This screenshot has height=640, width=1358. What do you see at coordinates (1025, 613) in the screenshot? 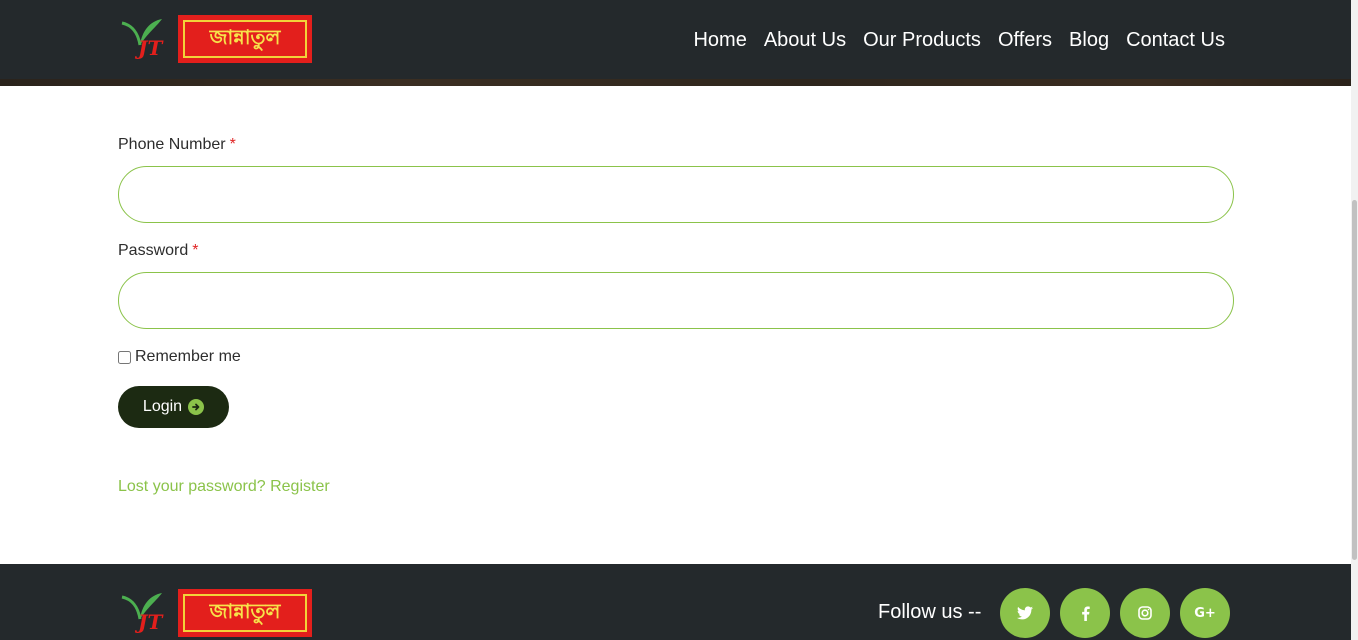
I see `twitter-icon` at bounding box center [1025, 613].